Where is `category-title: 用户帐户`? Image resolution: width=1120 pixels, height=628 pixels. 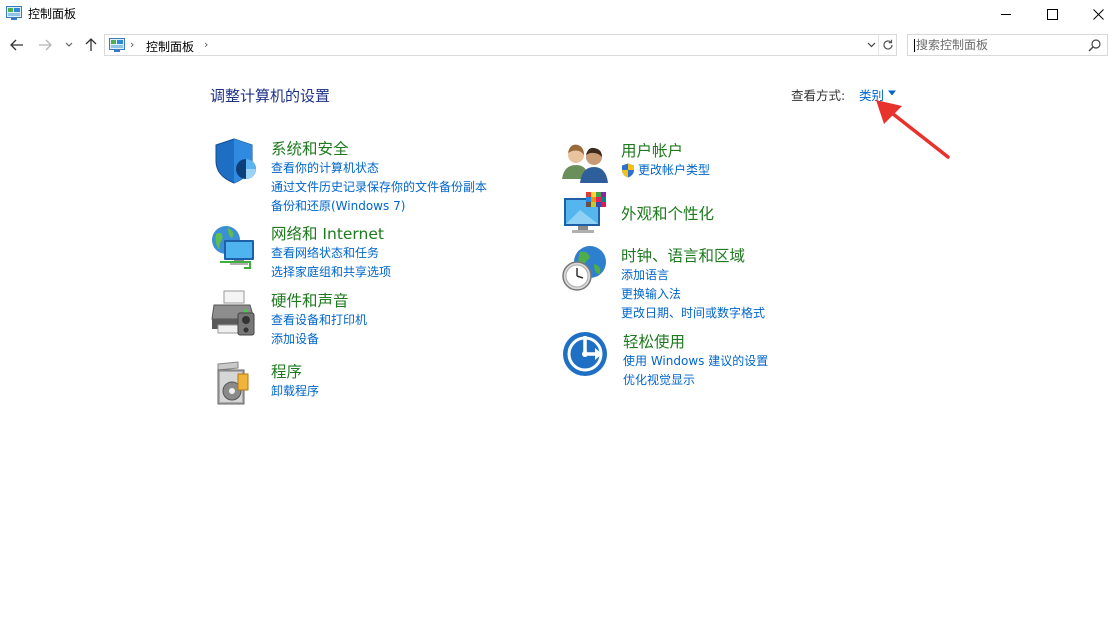
category-title: 用户帐户 is located at coordinates (652, 150).